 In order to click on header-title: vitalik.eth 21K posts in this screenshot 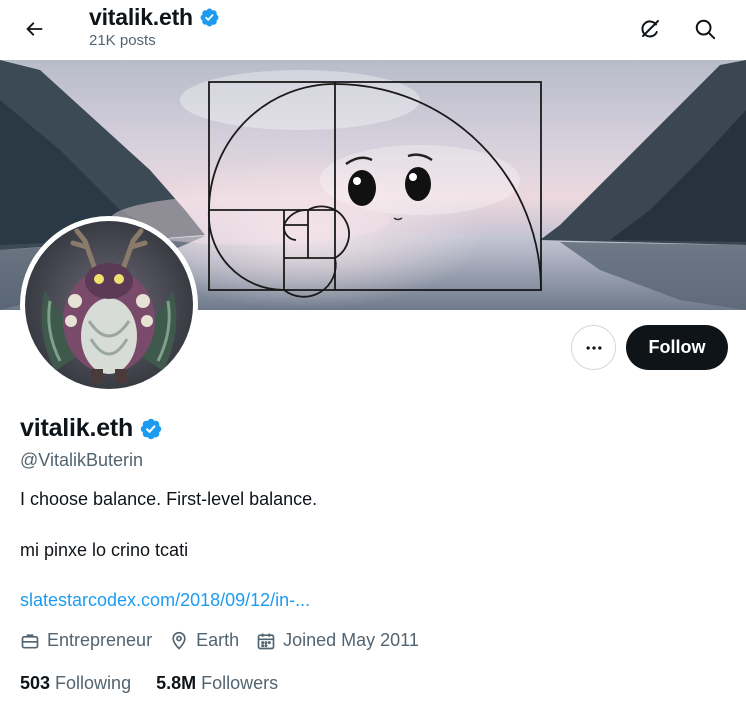, I will do `click(154, 26)`.